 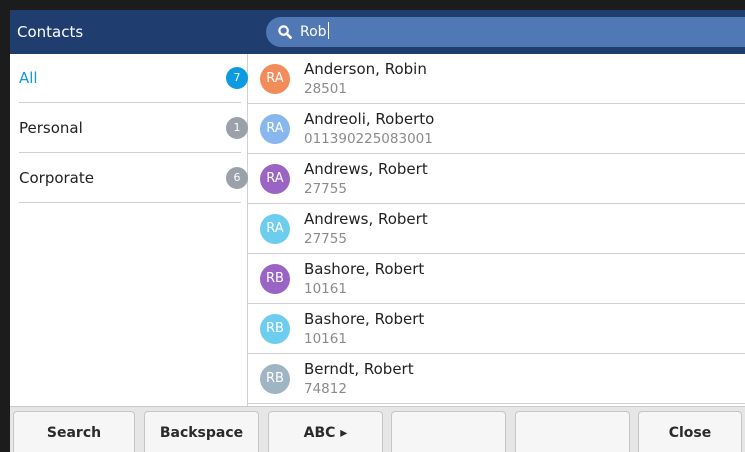 I want to click on contact-row: RA Andreoli, Roberto 011390225083001, so click(x=496, y=129).